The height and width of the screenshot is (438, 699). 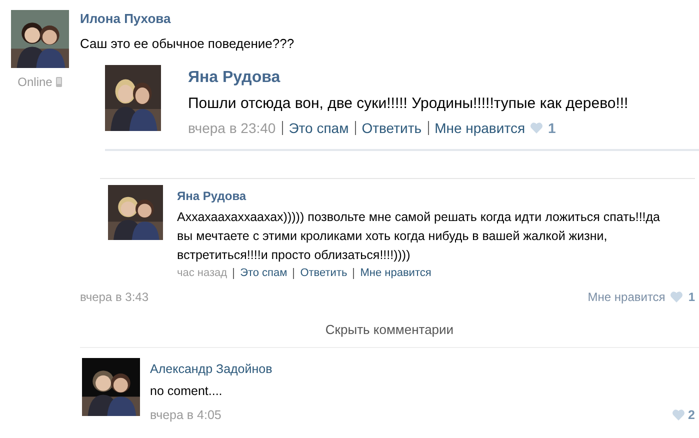 I want to click on comment-text: Пошли отсюда вон, две суки!!!!! Уродины!!!!!тупые как дерево!!!, so click(x=408, y=103).